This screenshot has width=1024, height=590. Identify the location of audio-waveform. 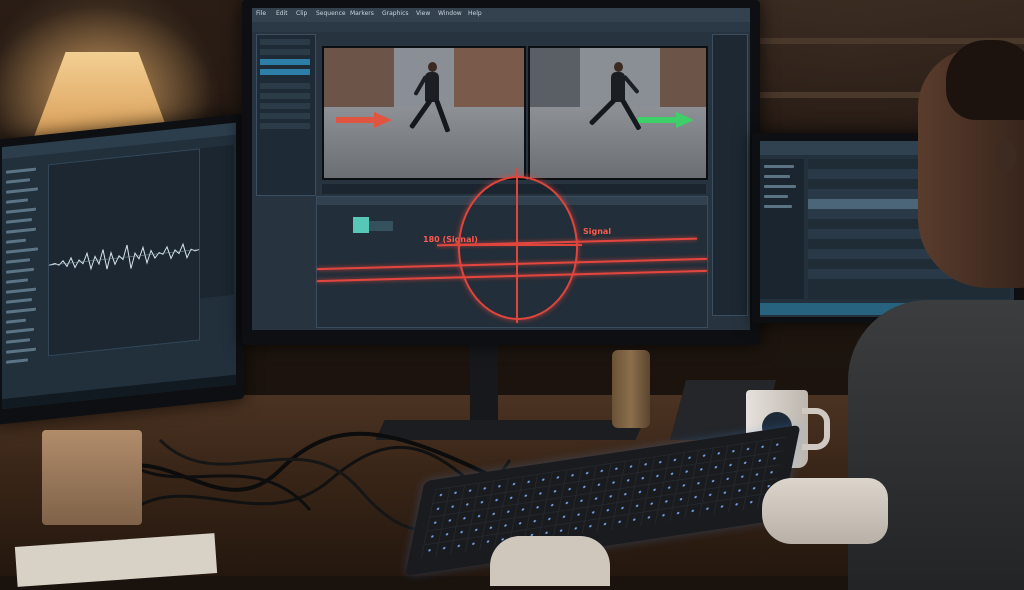
(124, 256).